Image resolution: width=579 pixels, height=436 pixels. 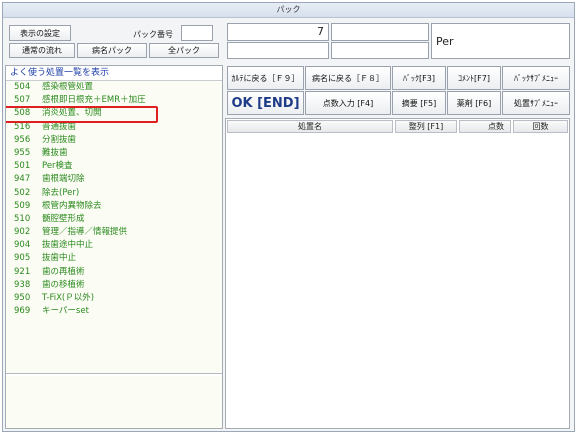 What do you see at coordinates (55, 152) in the screenshot?
I see `item-name: 難抜歯` at bounding box center [55, 152].